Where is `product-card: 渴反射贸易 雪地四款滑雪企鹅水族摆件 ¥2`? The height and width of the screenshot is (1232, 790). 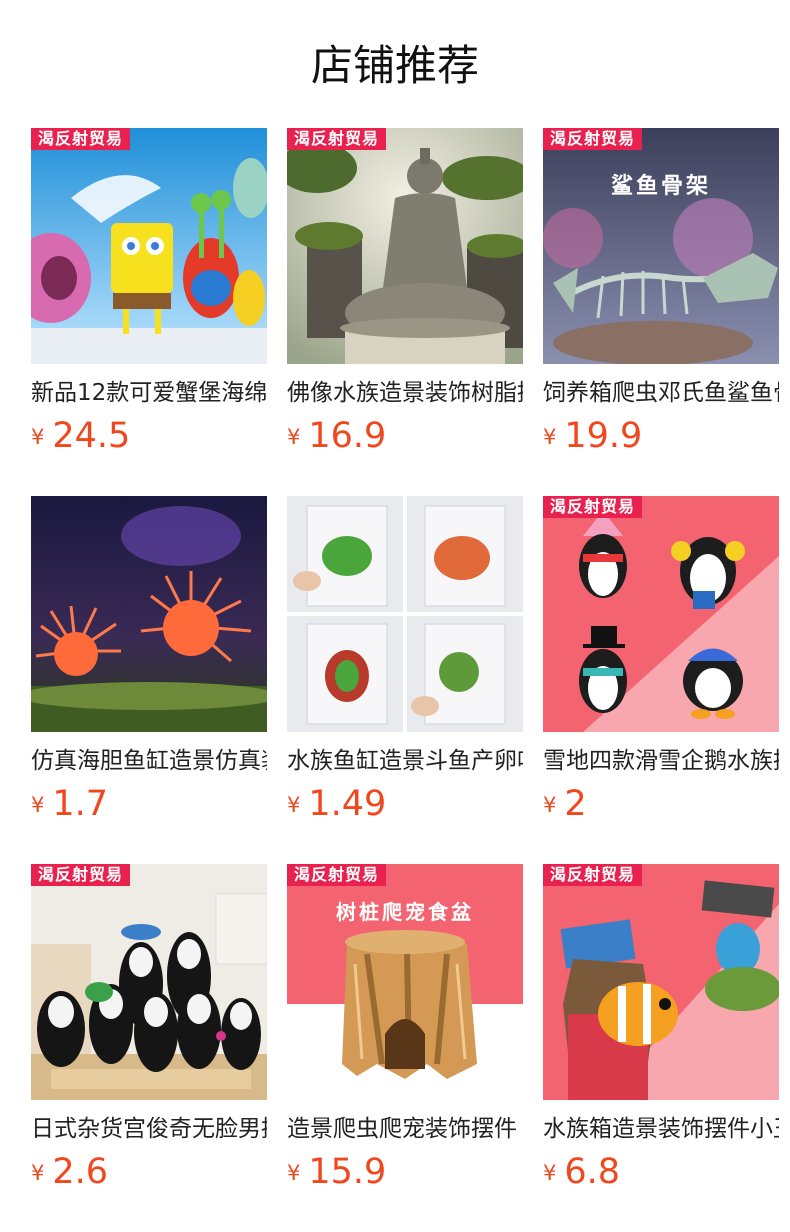 product-card: 渴反射贸易 雪地四款滑雪企鹅水族摆件 ¥2 is located at coordinates (661, 666).